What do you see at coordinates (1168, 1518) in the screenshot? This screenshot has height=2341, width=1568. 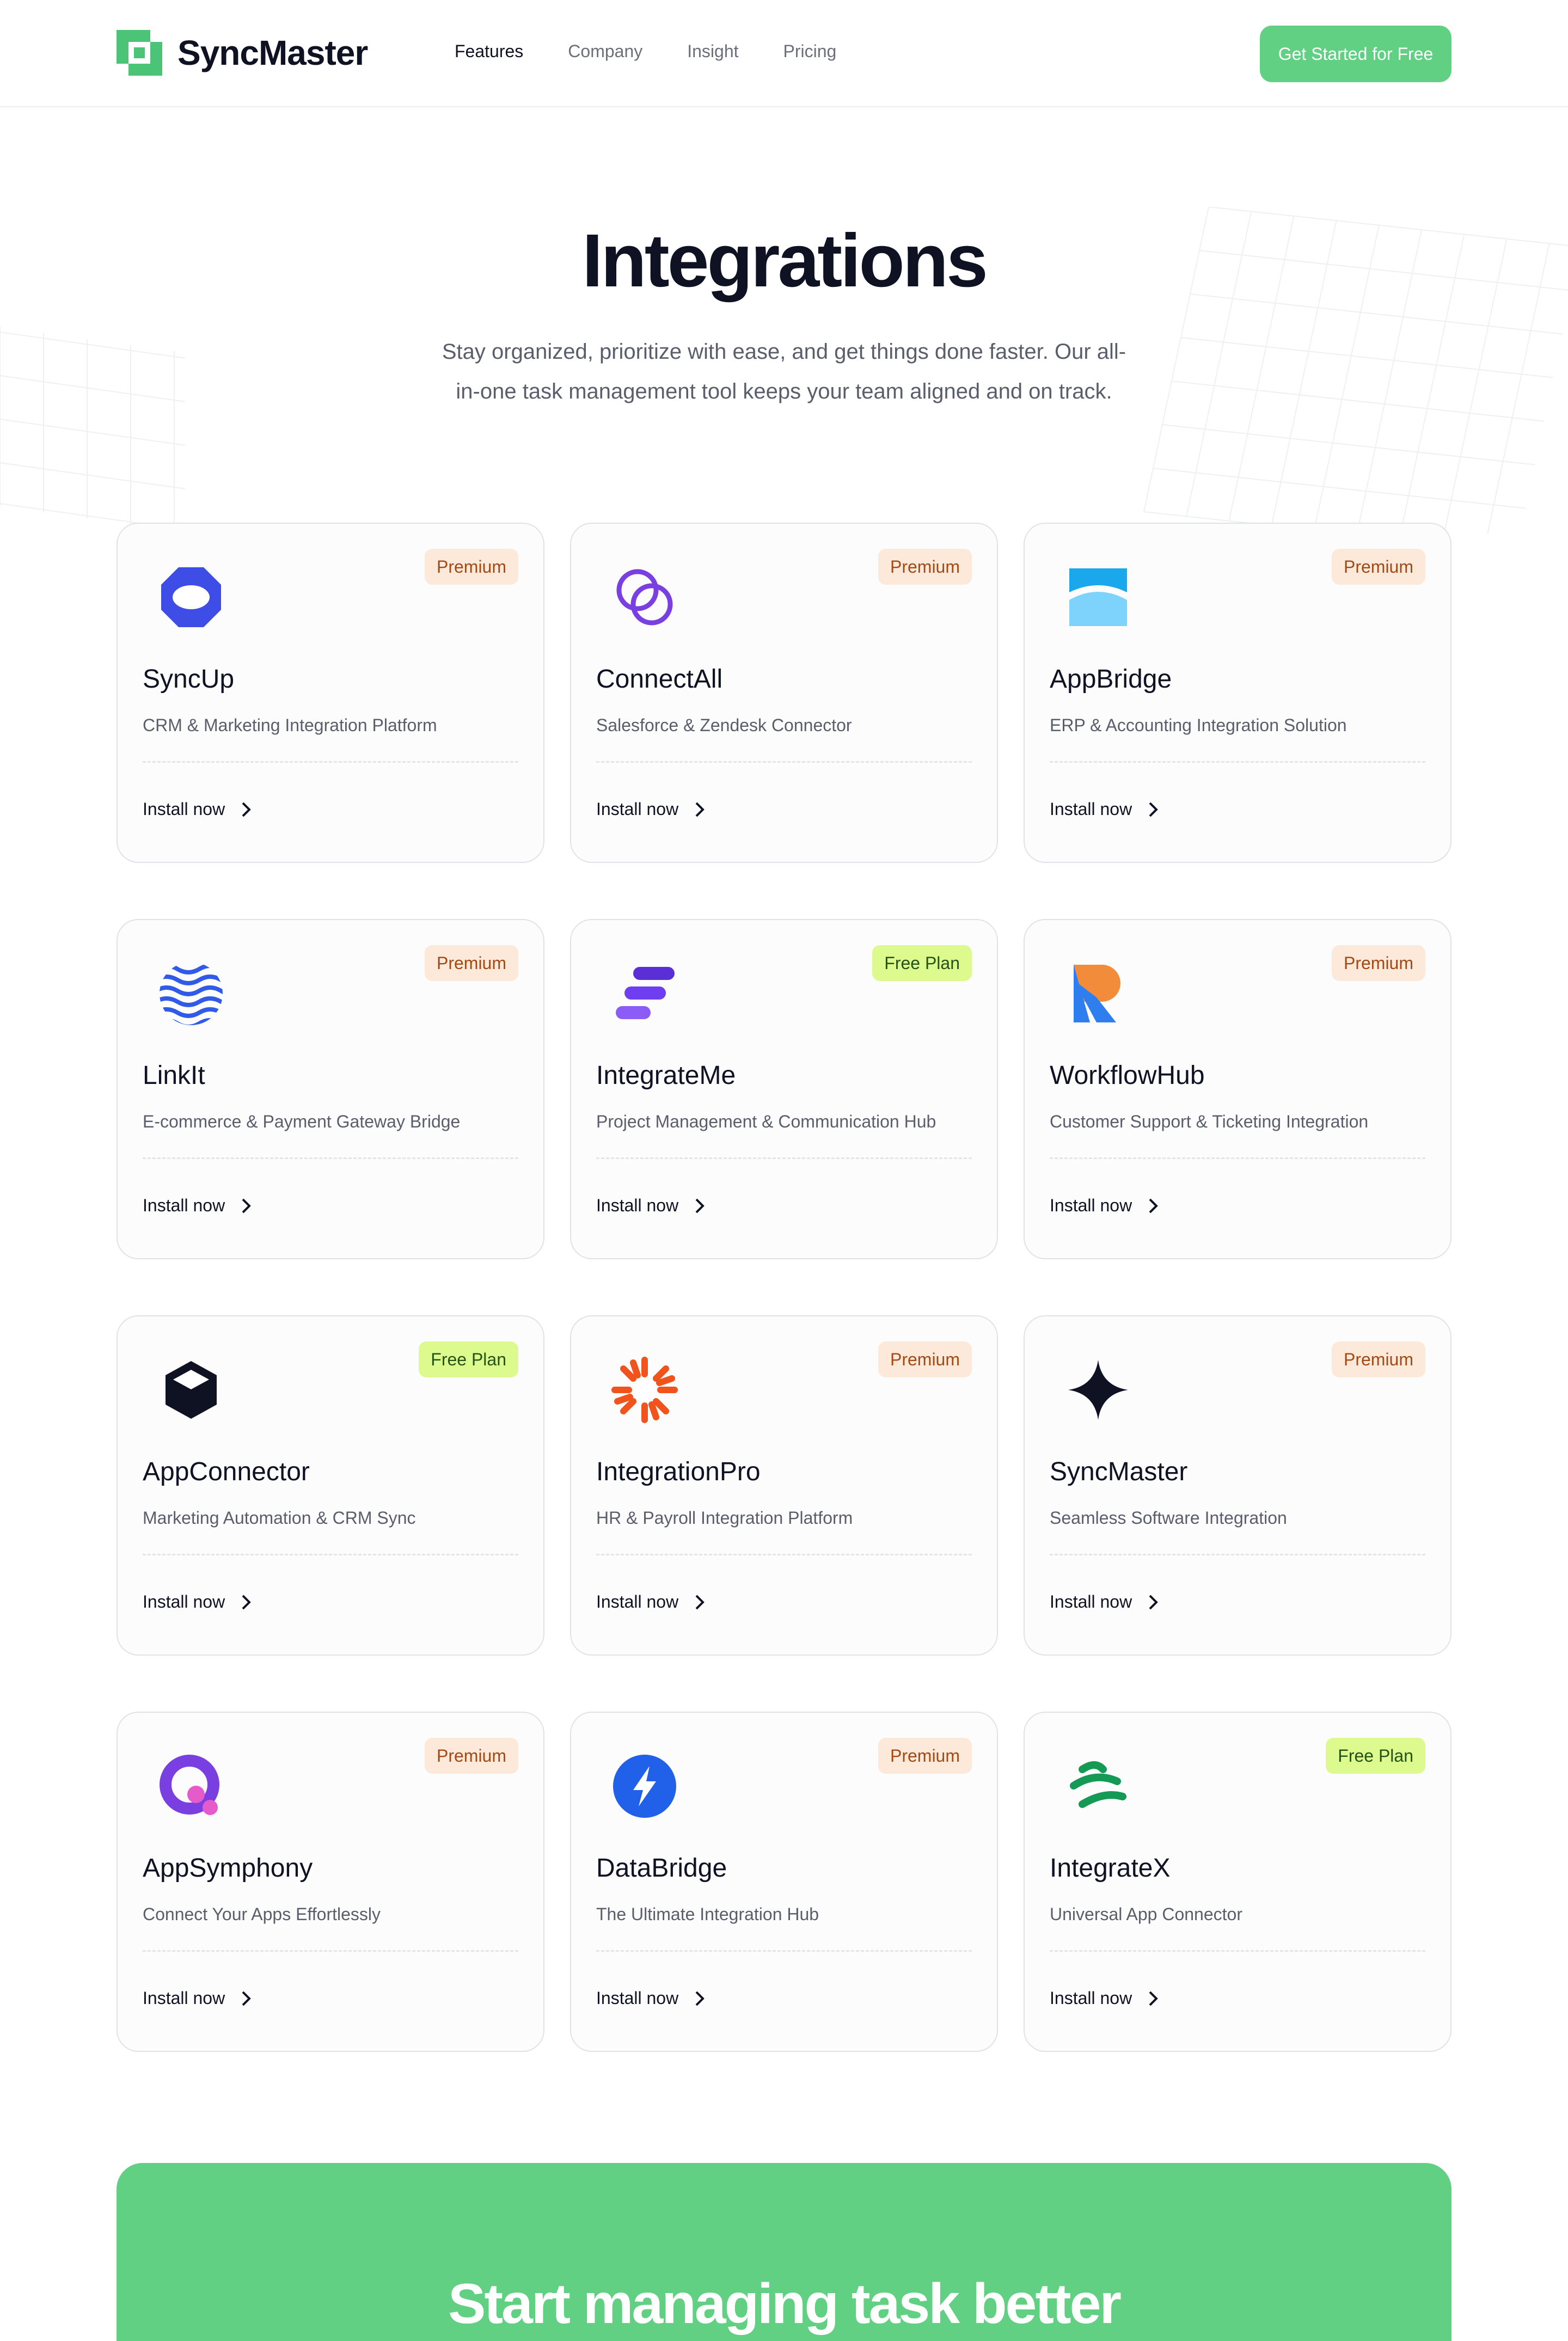 I see `integration-description: Seamless Software Integration` at bounding box center [1168, 1518].